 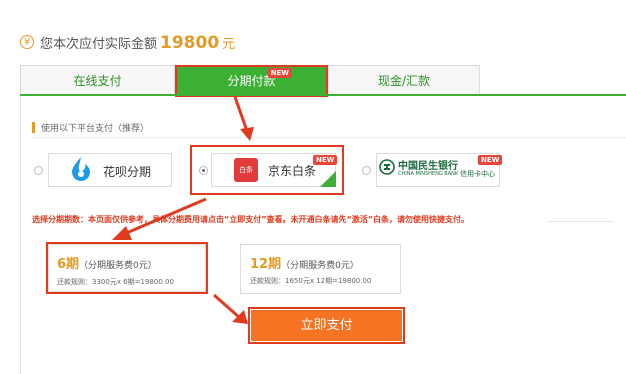 I want to click on radio-cmbc, so click(x=366, y=170).